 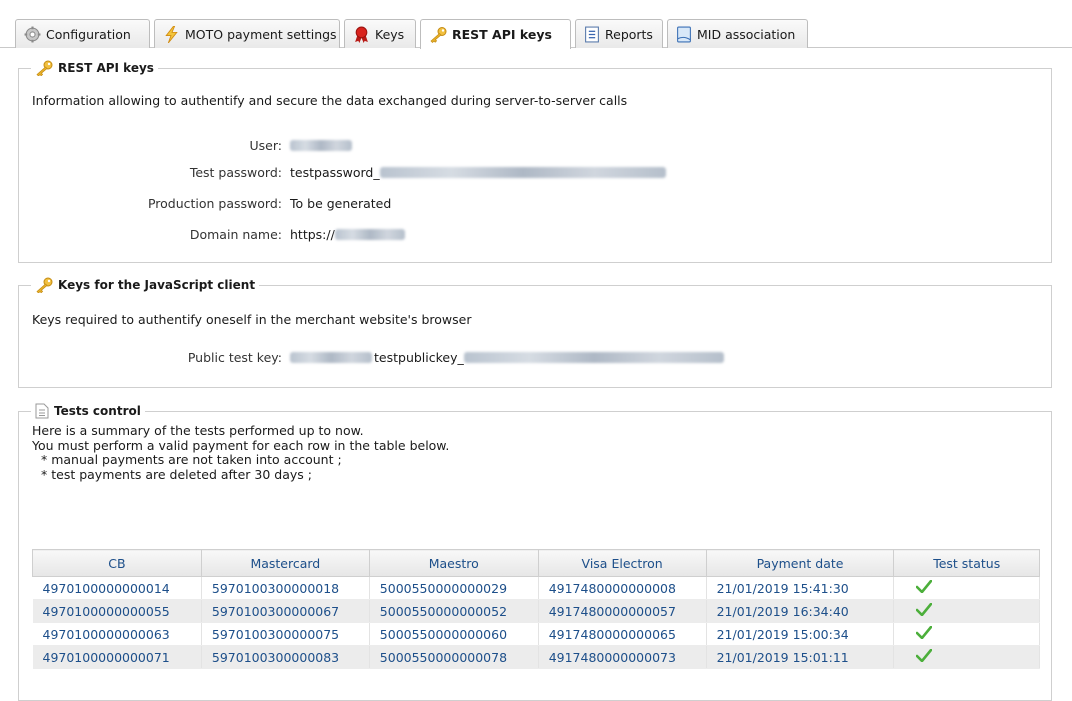 I want to click on tab-reports: Reports, so click(x=619, y=33).